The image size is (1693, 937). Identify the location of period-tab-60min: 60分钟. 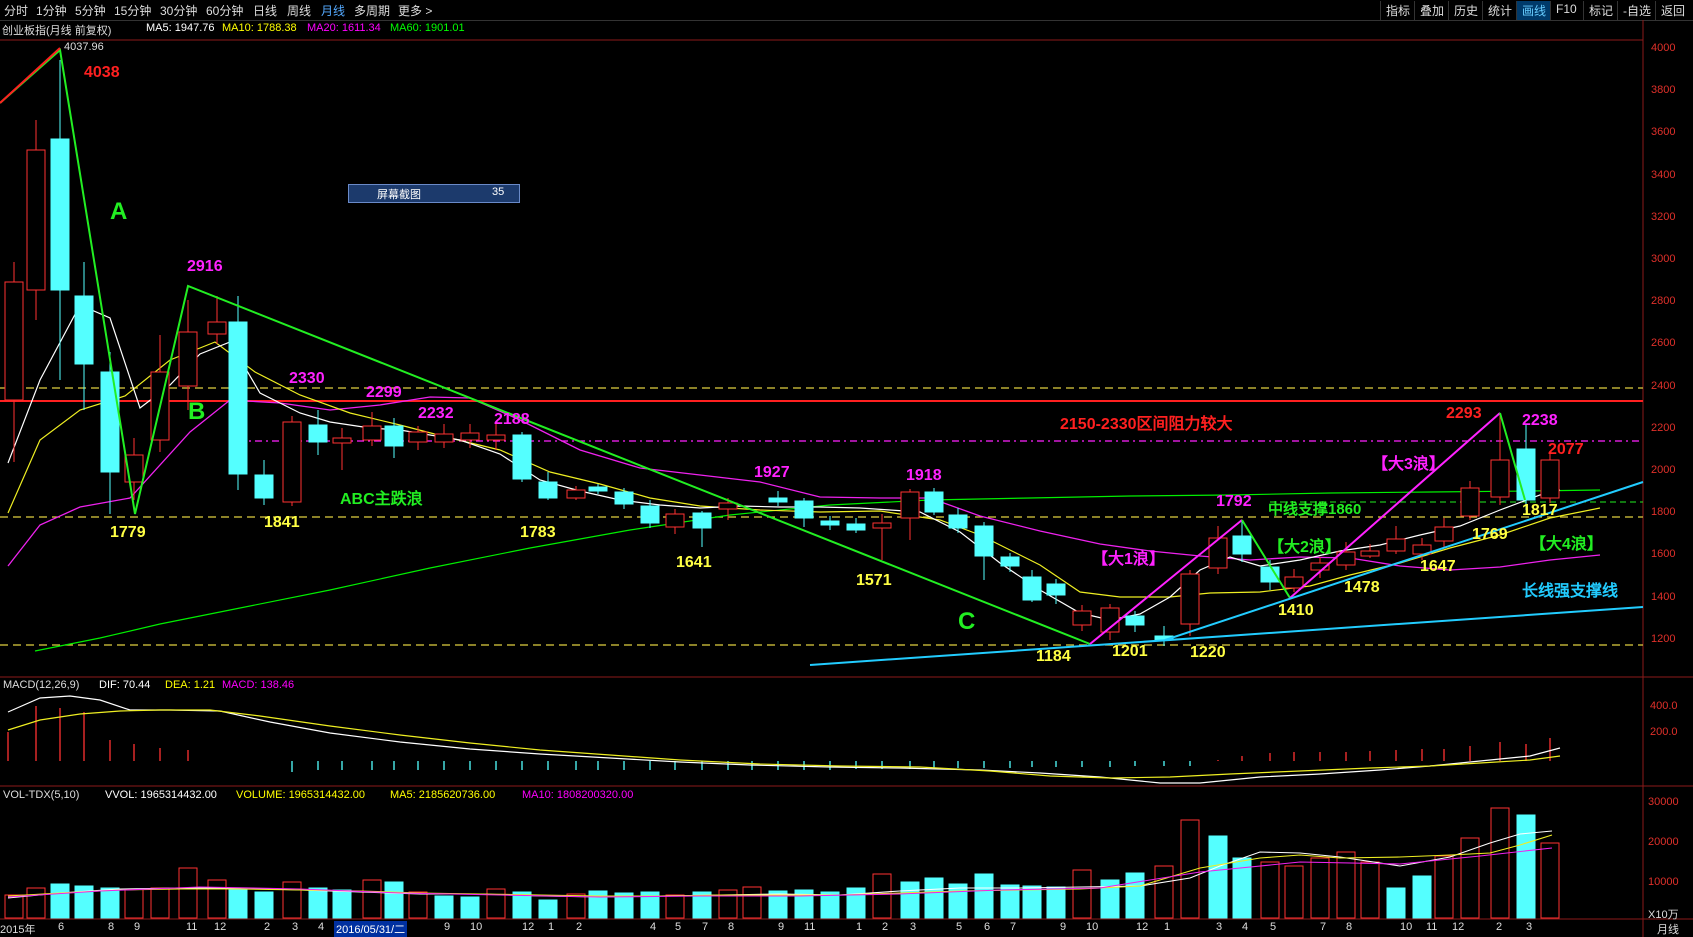
(224, 10).